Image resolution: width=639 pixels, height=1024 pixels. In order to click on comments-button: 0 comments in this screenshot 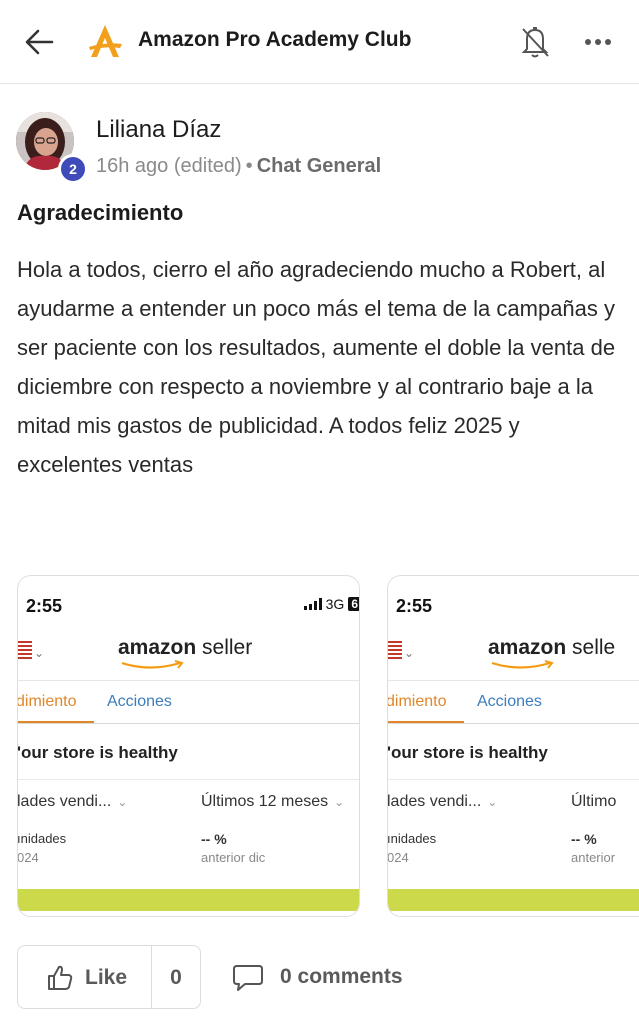, I will do `click(325, 978)`.